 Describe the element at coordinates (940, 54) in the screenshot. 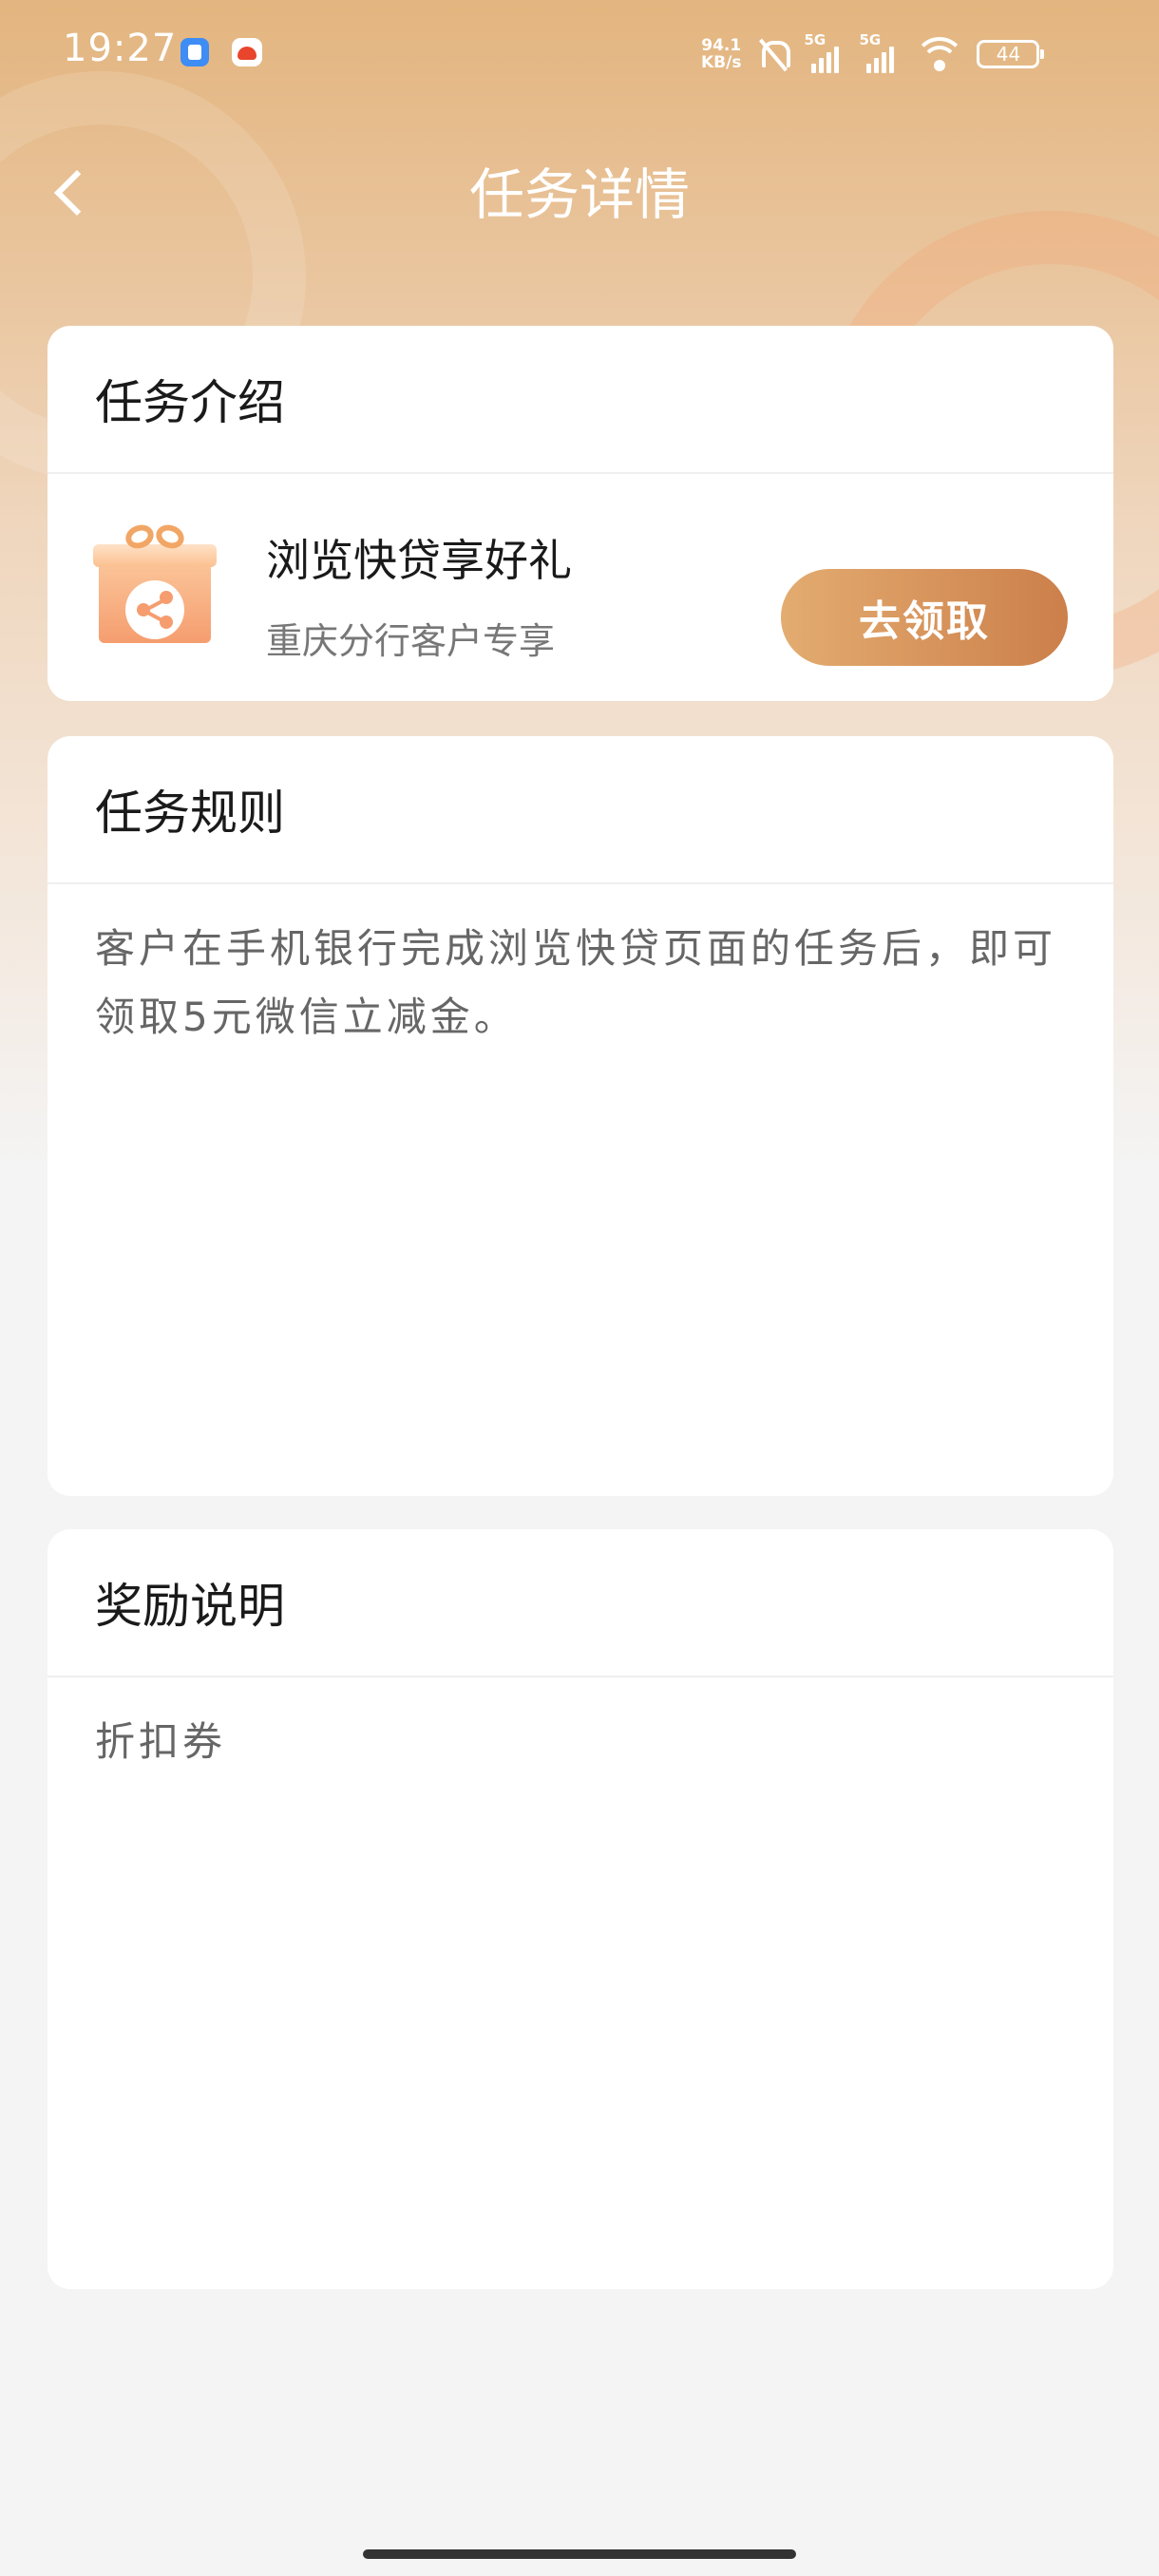

I see `wifi-icon` at that location.